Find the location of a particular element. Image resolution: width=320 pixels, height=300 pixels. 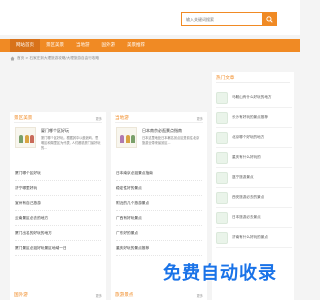

hot-item: 长沙有好玩的景点推荐 is located at coordinates (254, 118).